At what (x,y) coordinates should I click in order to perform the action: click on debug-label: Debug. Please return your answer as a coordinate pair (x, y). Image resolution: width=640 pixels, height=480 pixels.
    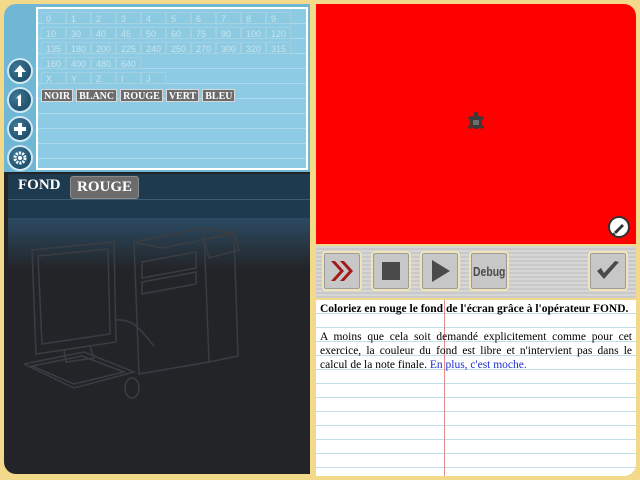
    Looking at the image, I should click on (489, 271).